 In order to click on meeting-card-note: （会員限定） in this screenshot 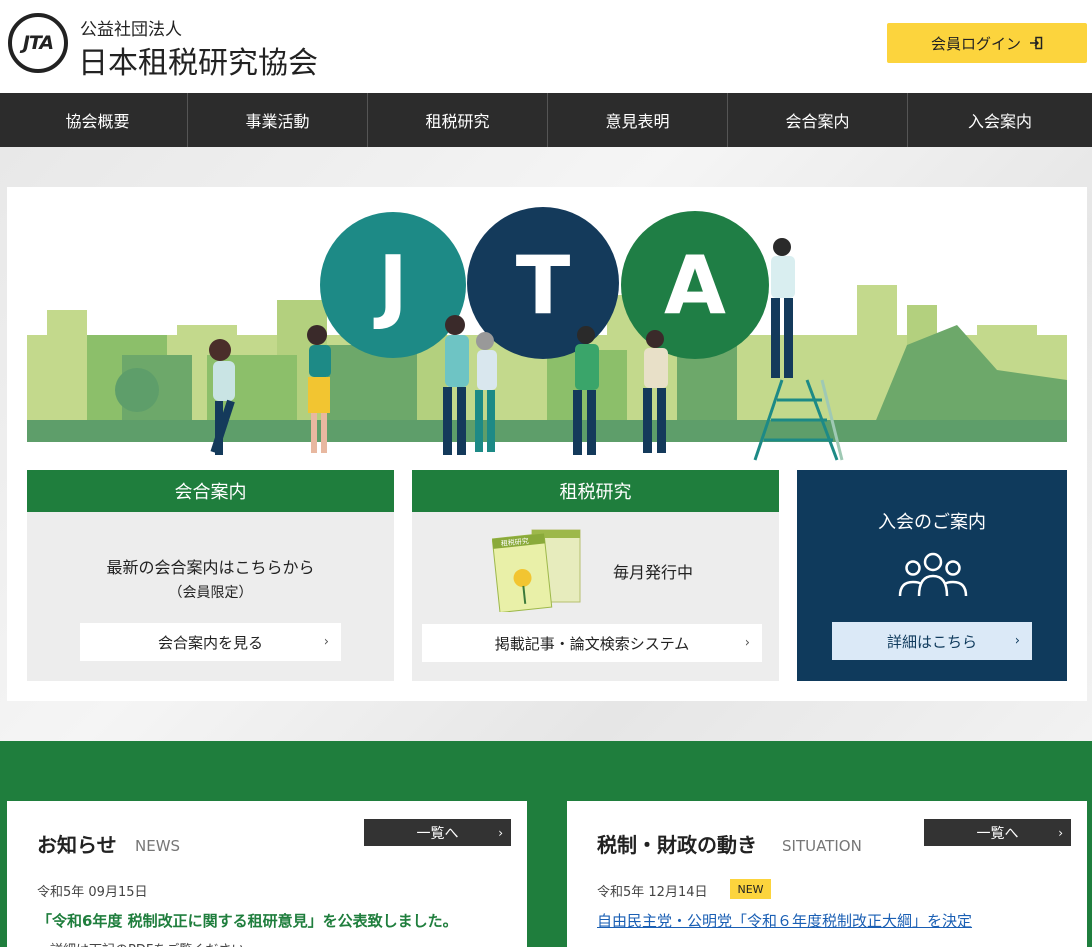, I will do `click(210, 593)`.